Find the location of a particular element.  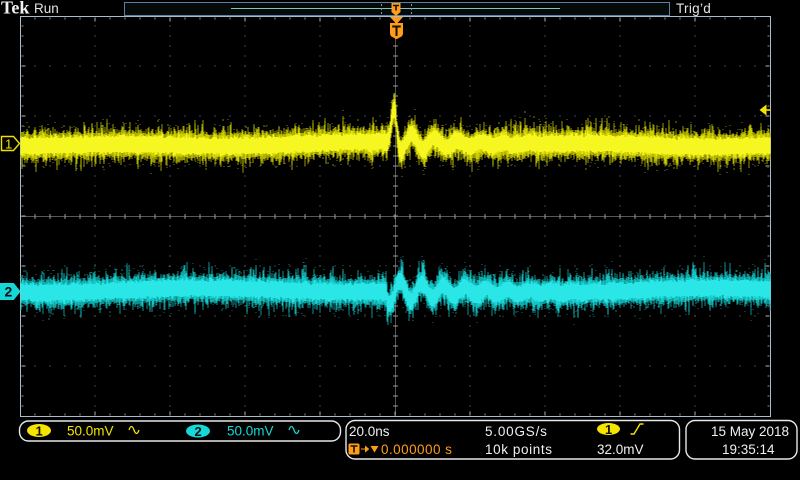

svg-text: 0.000000 s is located at coordinates (416, 449).